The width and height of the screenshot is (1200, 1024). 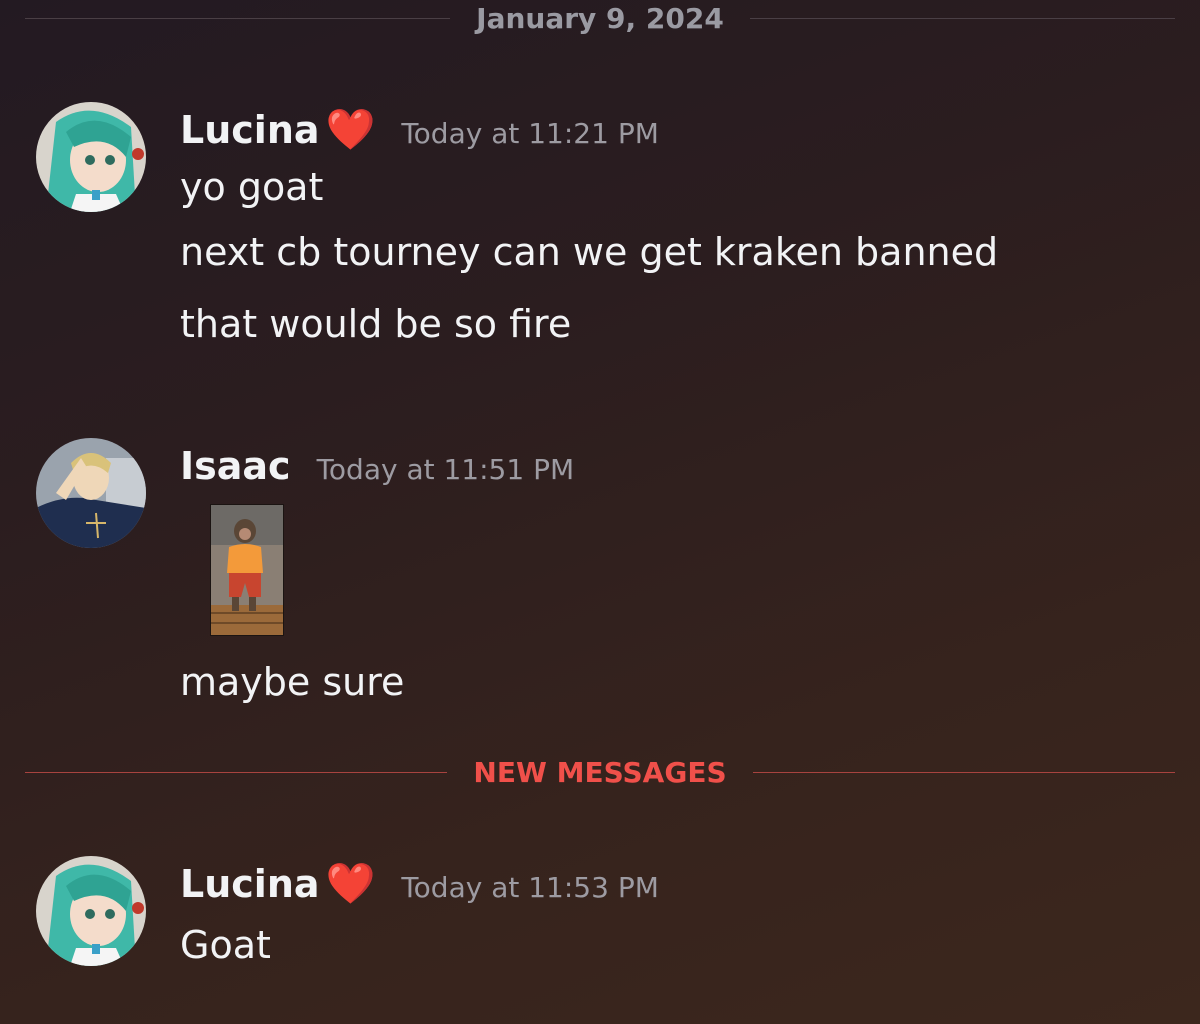 I want to click on new-messages-divider: NEW MESSAGES, so click(x=600, y=772).